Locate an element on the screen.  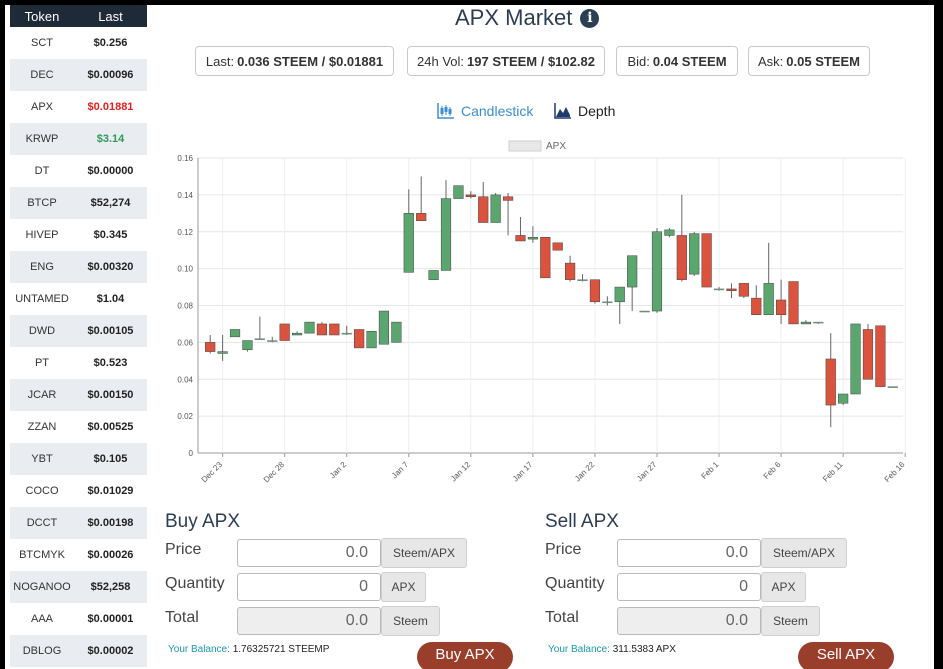
sell-button: Sell APX is located at coordinates (846, 655).